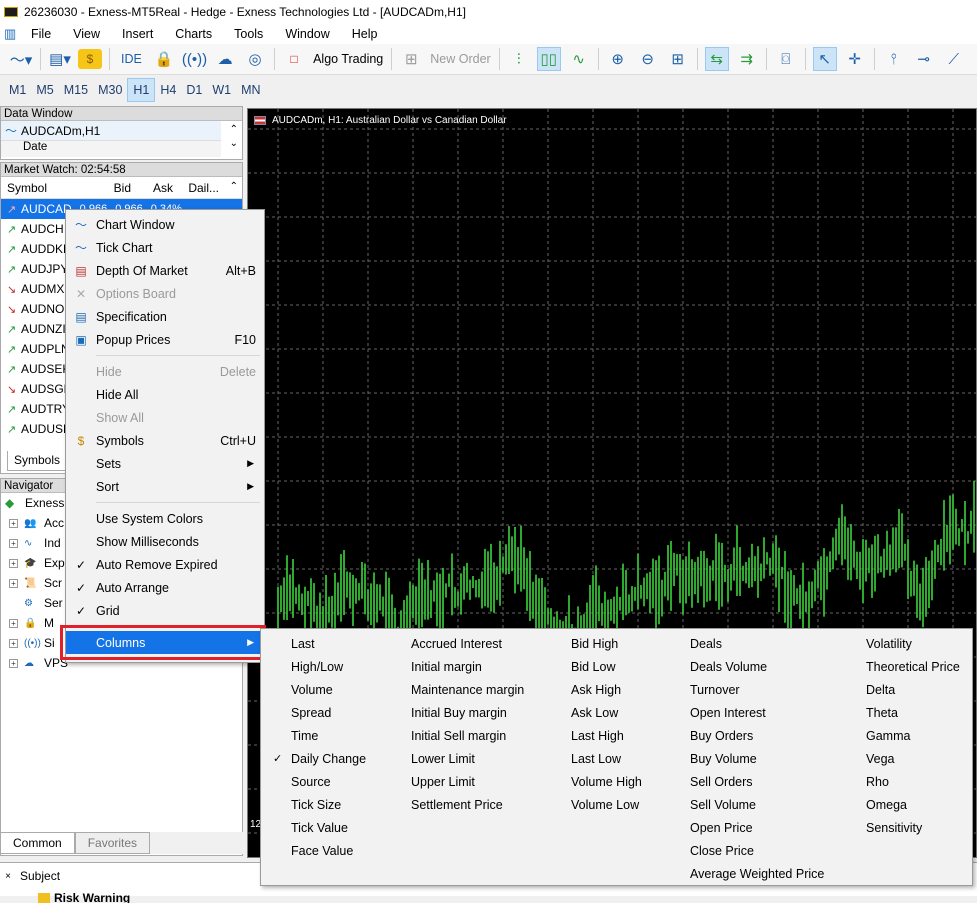  What do you see at coordinates (467, 666) in the screenshot?
I see `column-option: Initial margin` at bounding box center [467, 666].